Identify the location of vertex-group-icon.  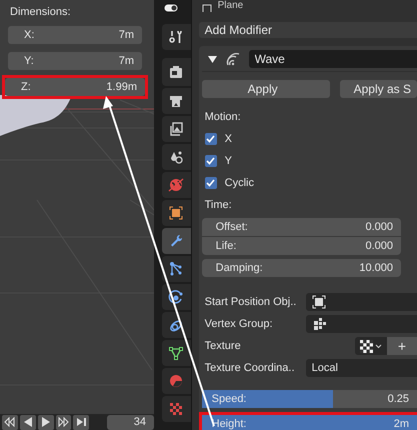
(319, 324).